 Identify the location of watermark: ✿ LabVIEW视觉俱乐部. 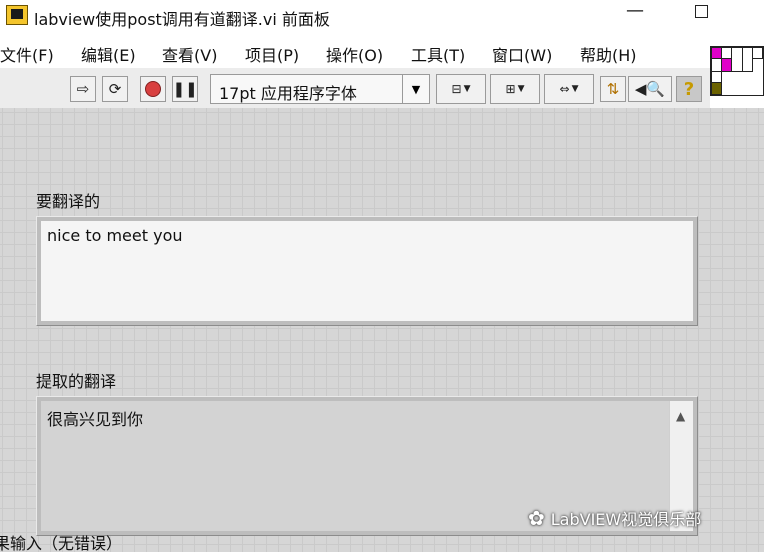
(614, 518).